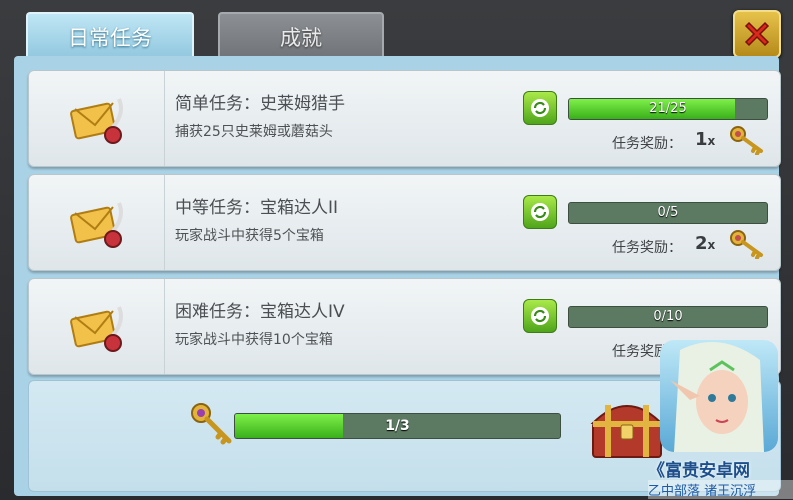  I want to click on watermark-subtitle: 乙中部落 诸王沉浮, so click(720, 489).